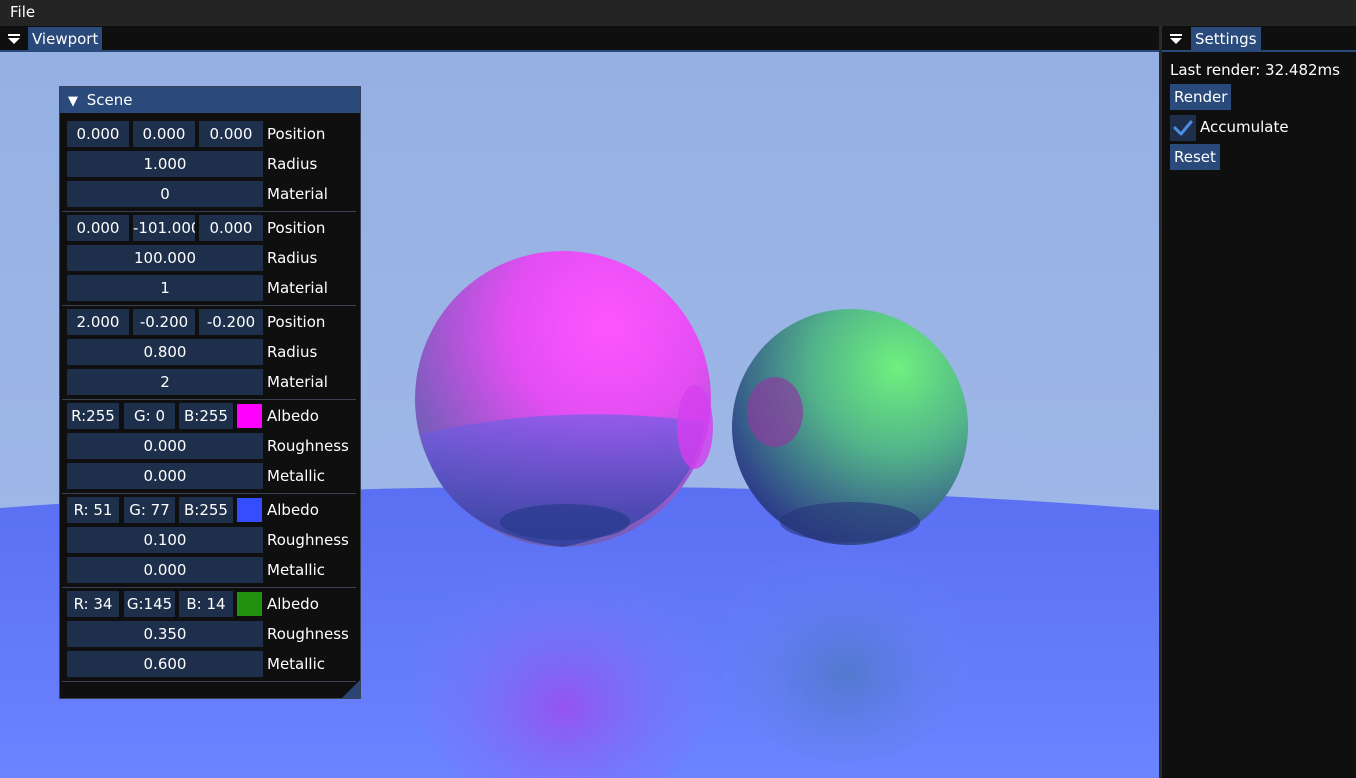 This screenshot has width=1356, height=778. I want to click on material-1-albedo-g: G: 77, so click(149, 510).